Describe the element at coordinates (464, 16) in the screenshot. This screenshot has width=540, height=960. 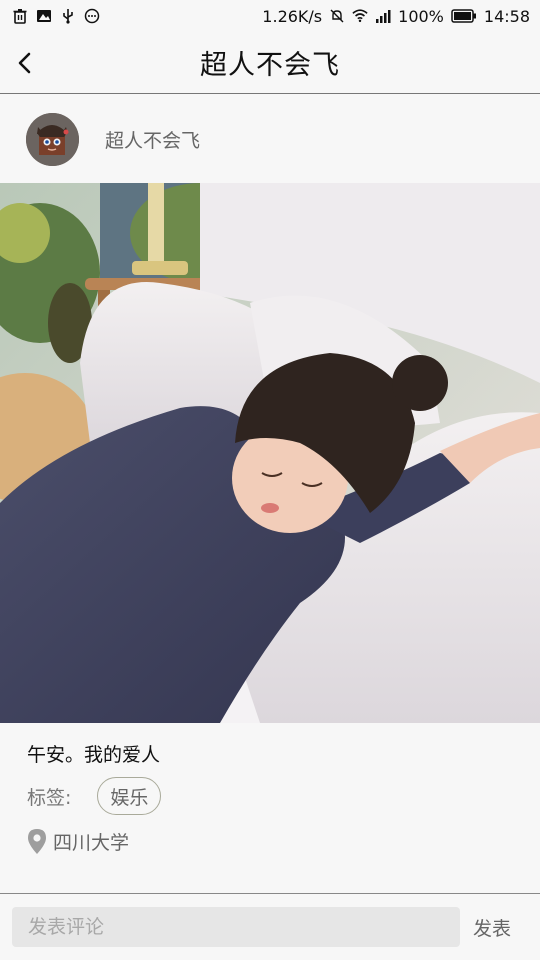
I see `battery-icon` at that location.